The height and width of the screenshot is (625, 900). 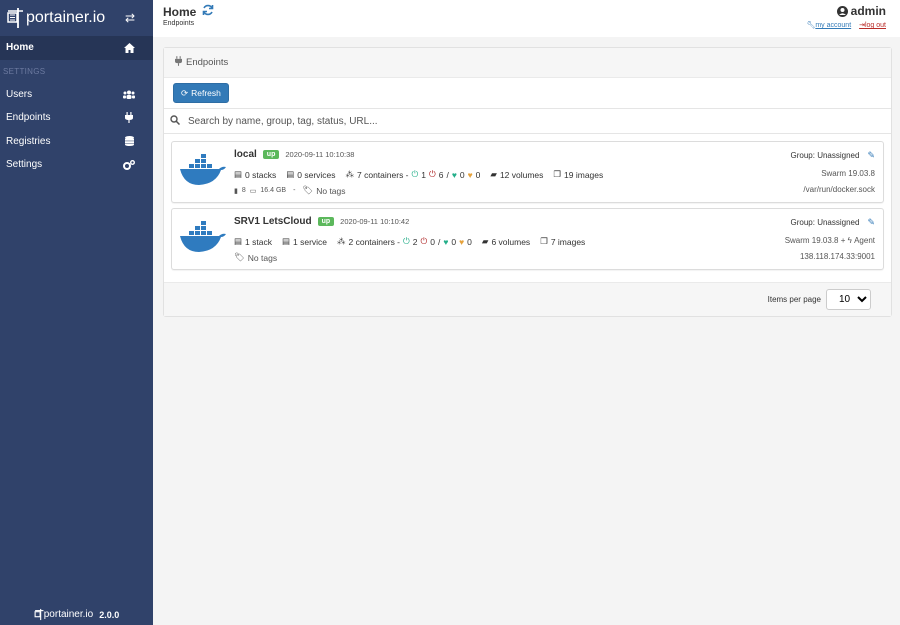 I want to click on agent-label: Agent, so click(x=864, y=240).